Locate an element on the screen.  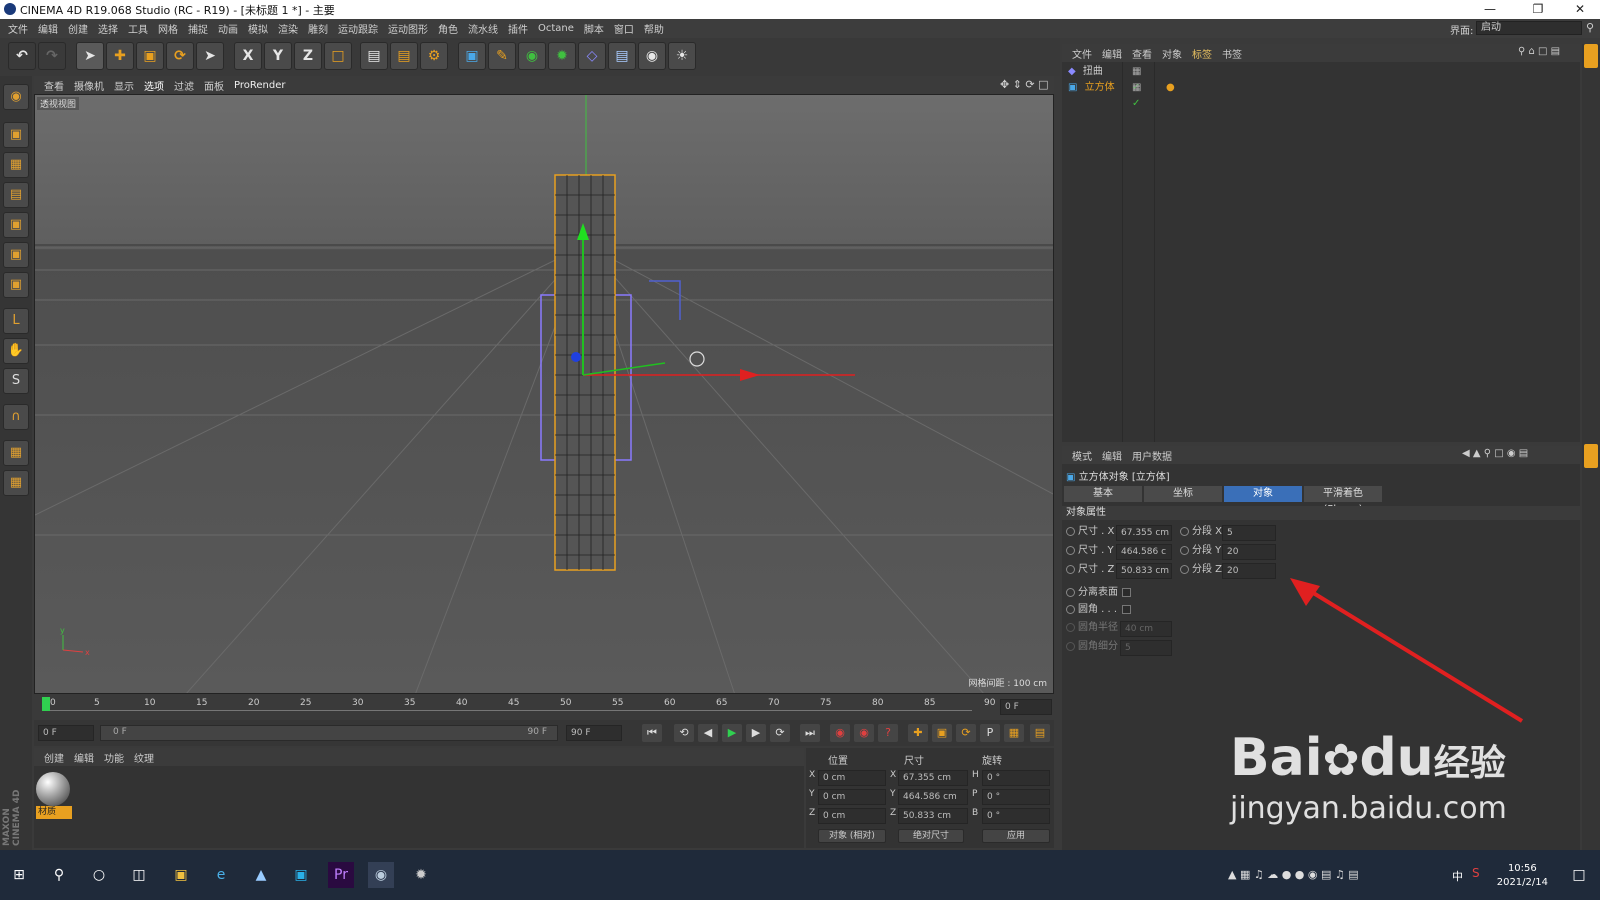
make-editable-icon: ◉ is located at coordinates (16, 97).